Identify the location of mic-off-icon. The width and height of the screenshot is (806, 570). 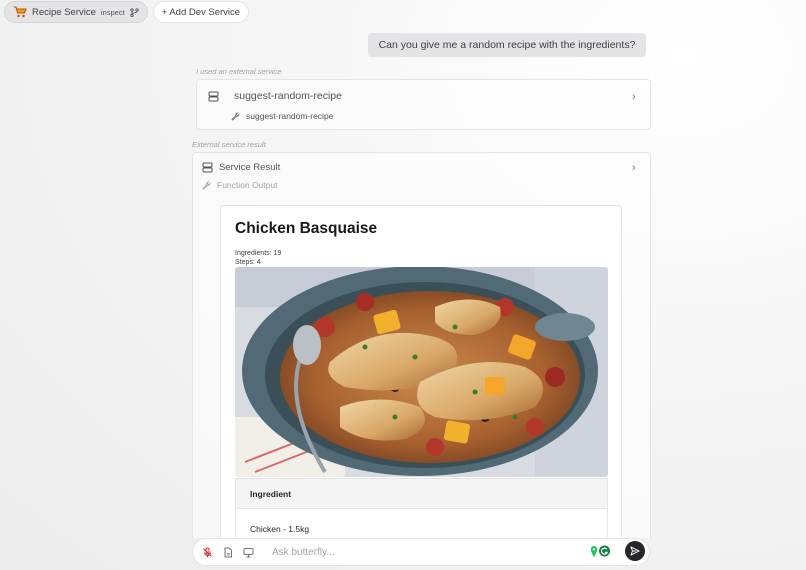
(207, 552).